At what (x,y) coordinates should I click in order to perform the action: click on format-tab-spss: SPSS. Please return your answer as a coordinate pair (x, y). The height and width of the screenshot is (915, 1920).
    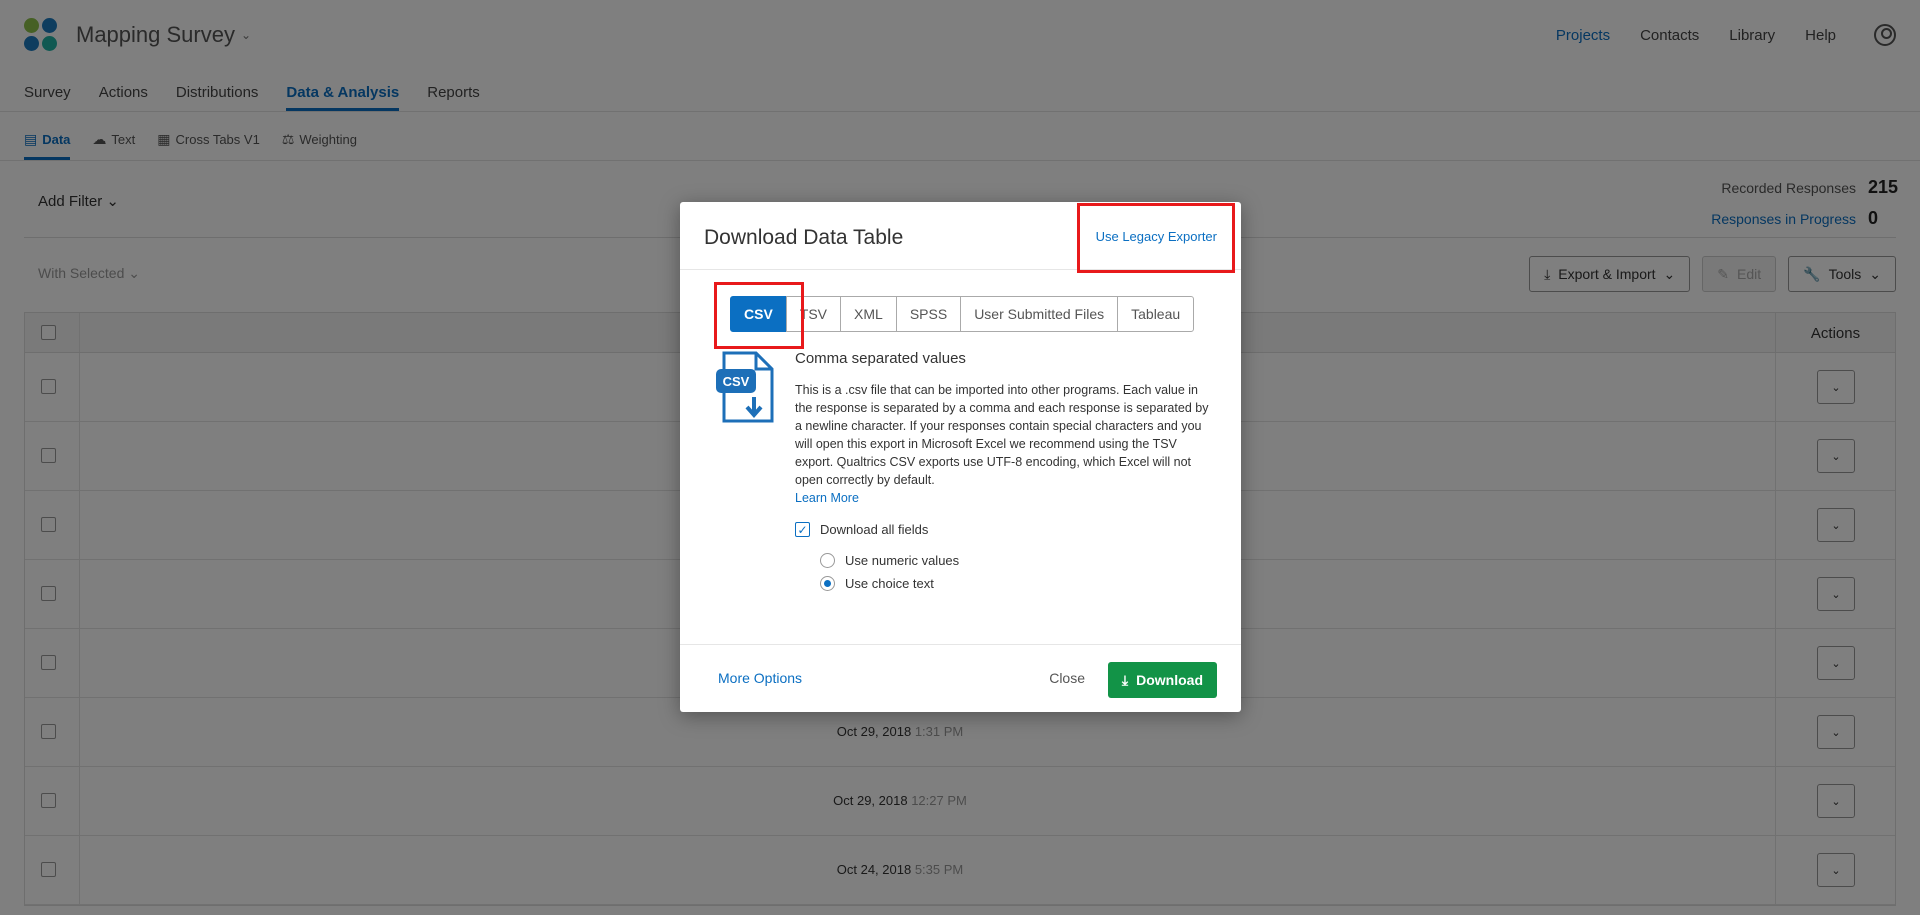
    Looking at the image, I should click on (928, 314).